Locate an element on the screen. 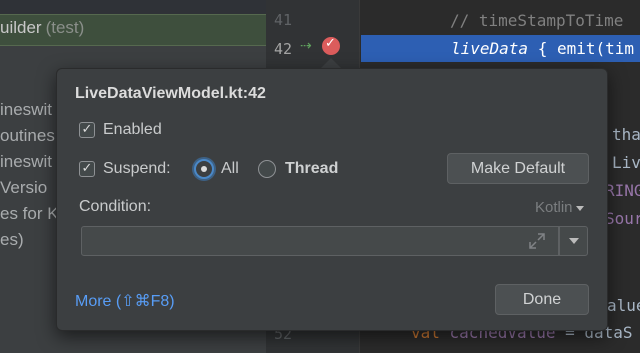  code-call-rest: { emit(tim is located at coordinates (581, 48).